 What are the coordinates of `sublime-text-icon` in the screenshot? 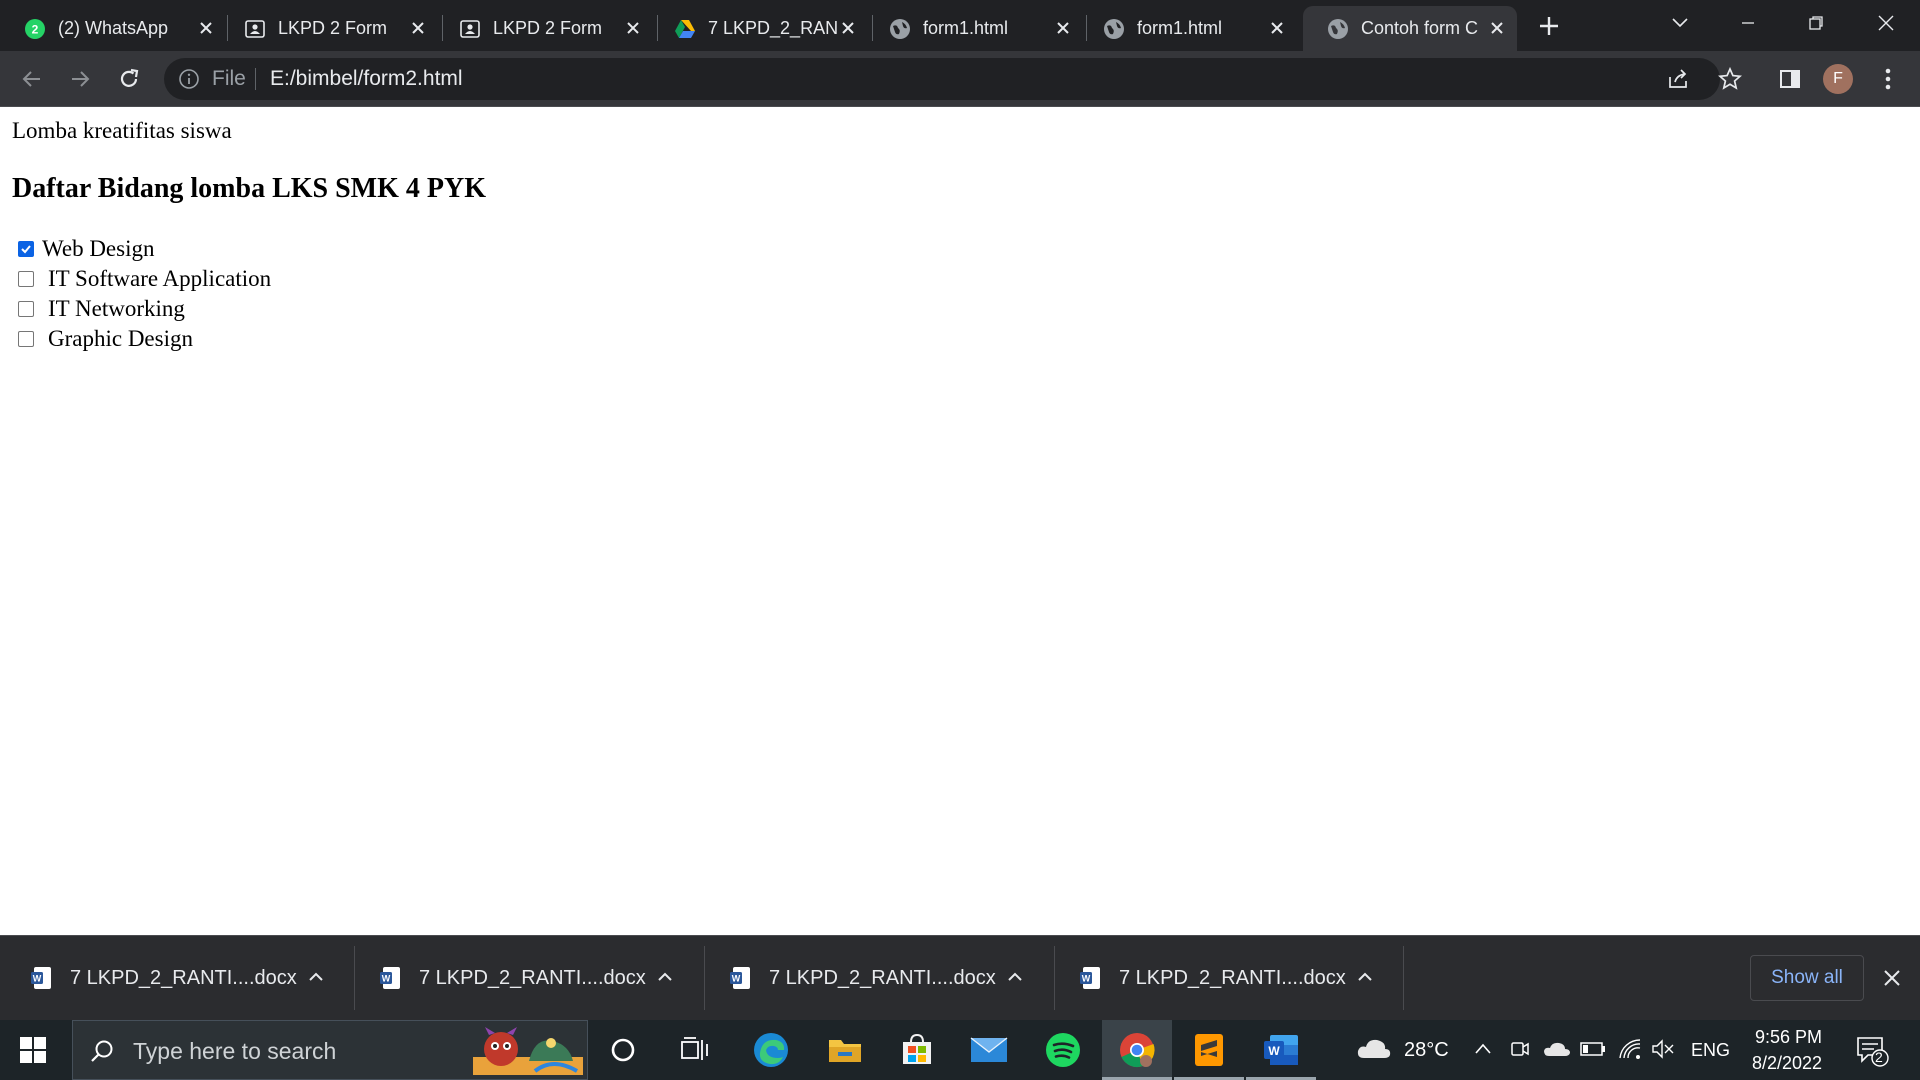 It's located at (1209, 1050).